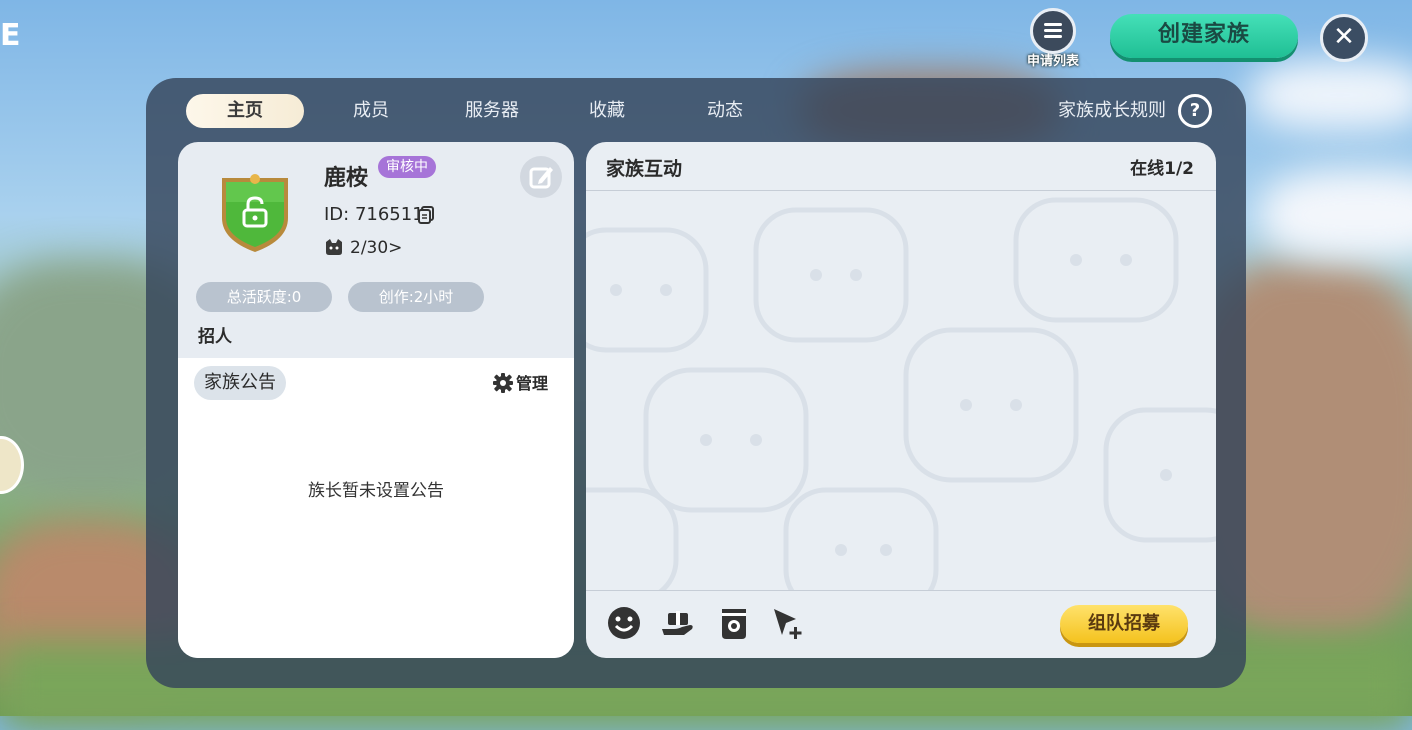 The height and width of the screenshot is (730, 1412). I want to click on list-icon, so click(1053, 31).